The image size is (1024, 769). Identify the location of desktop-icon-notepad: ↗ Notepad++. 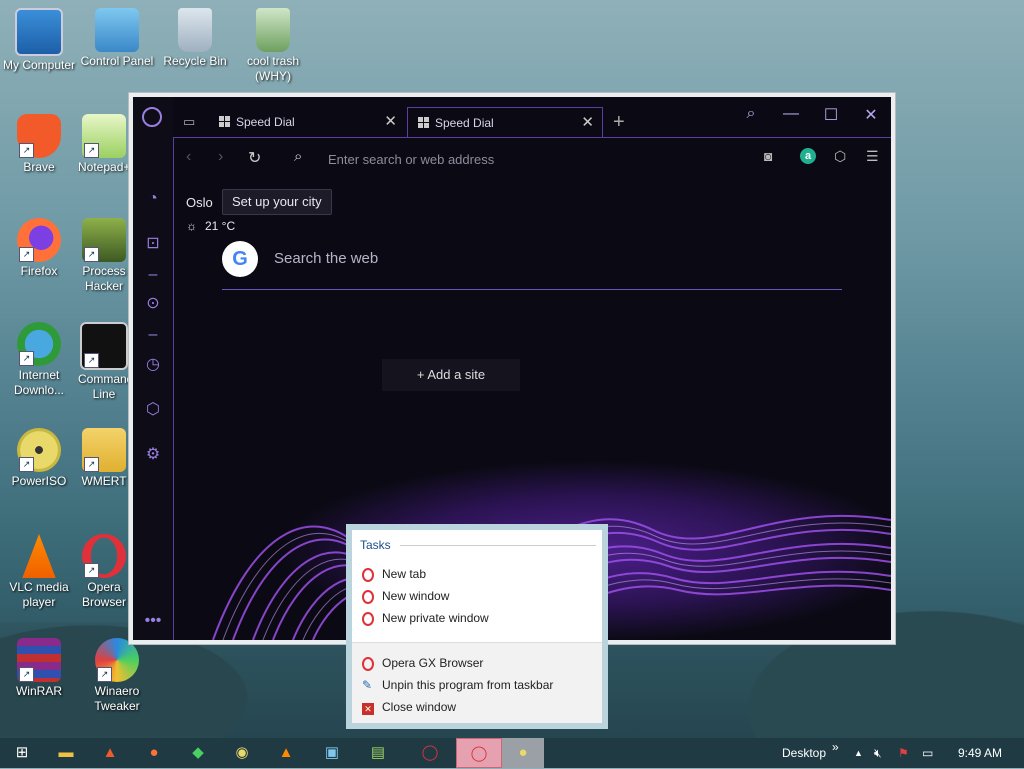
(104, 144).